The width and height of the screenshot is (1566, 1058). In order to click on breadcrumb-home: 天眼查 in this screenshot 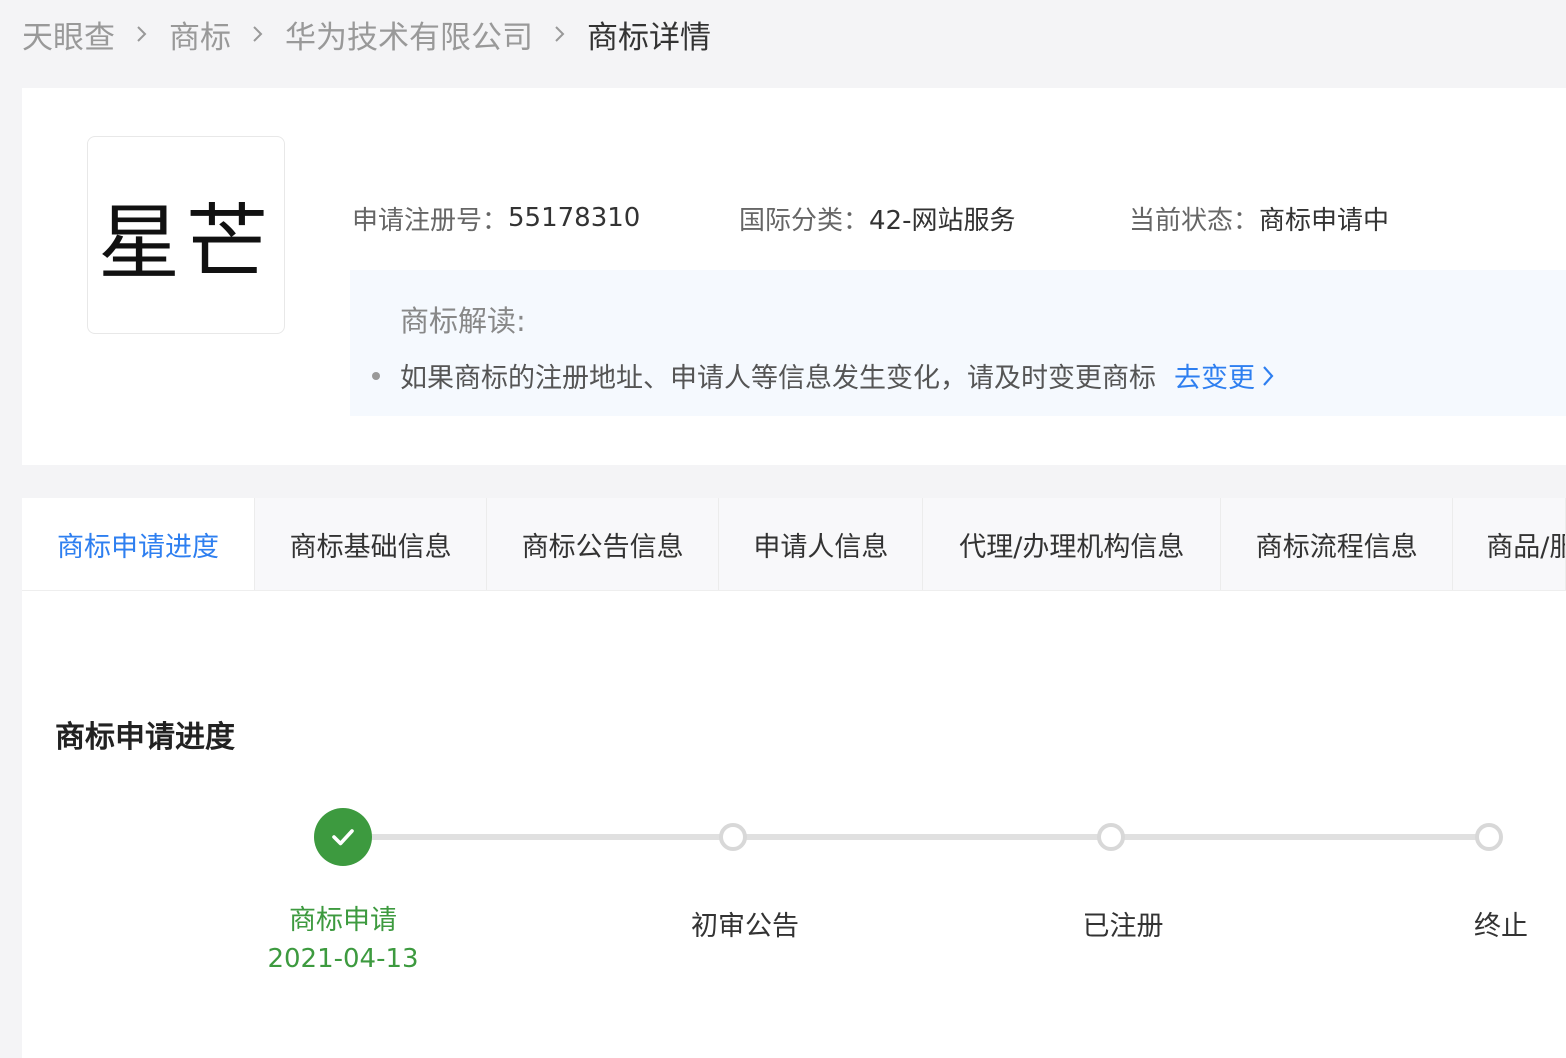, I will do `click(68, 34)`.